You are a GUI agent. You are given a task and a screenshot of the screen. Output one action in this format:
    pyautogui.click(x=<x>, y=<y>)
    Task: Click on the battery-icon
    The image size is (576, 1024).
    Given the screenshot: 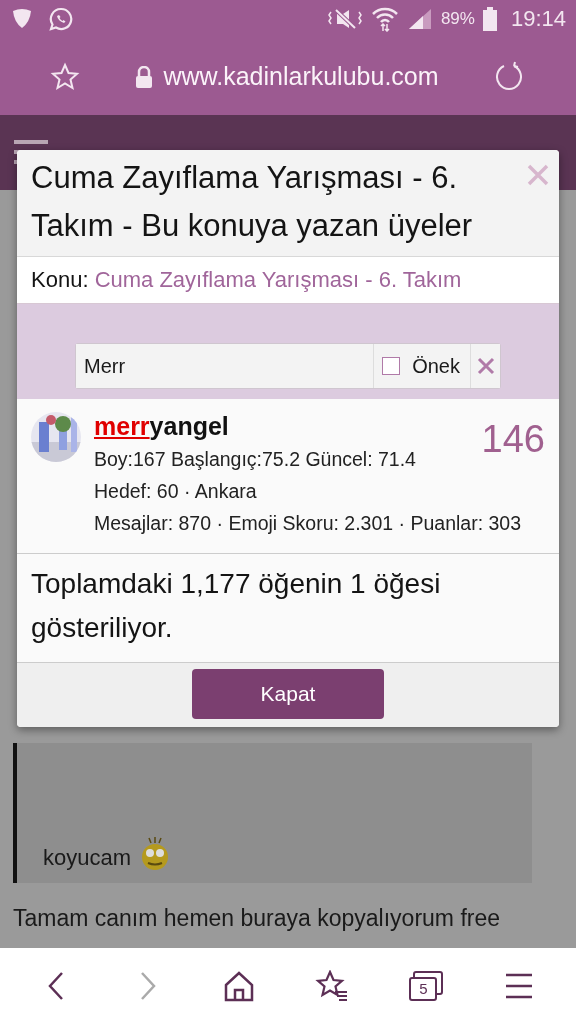 What is the action you would take?
    pyautogui.click(x=489, y=19)
    